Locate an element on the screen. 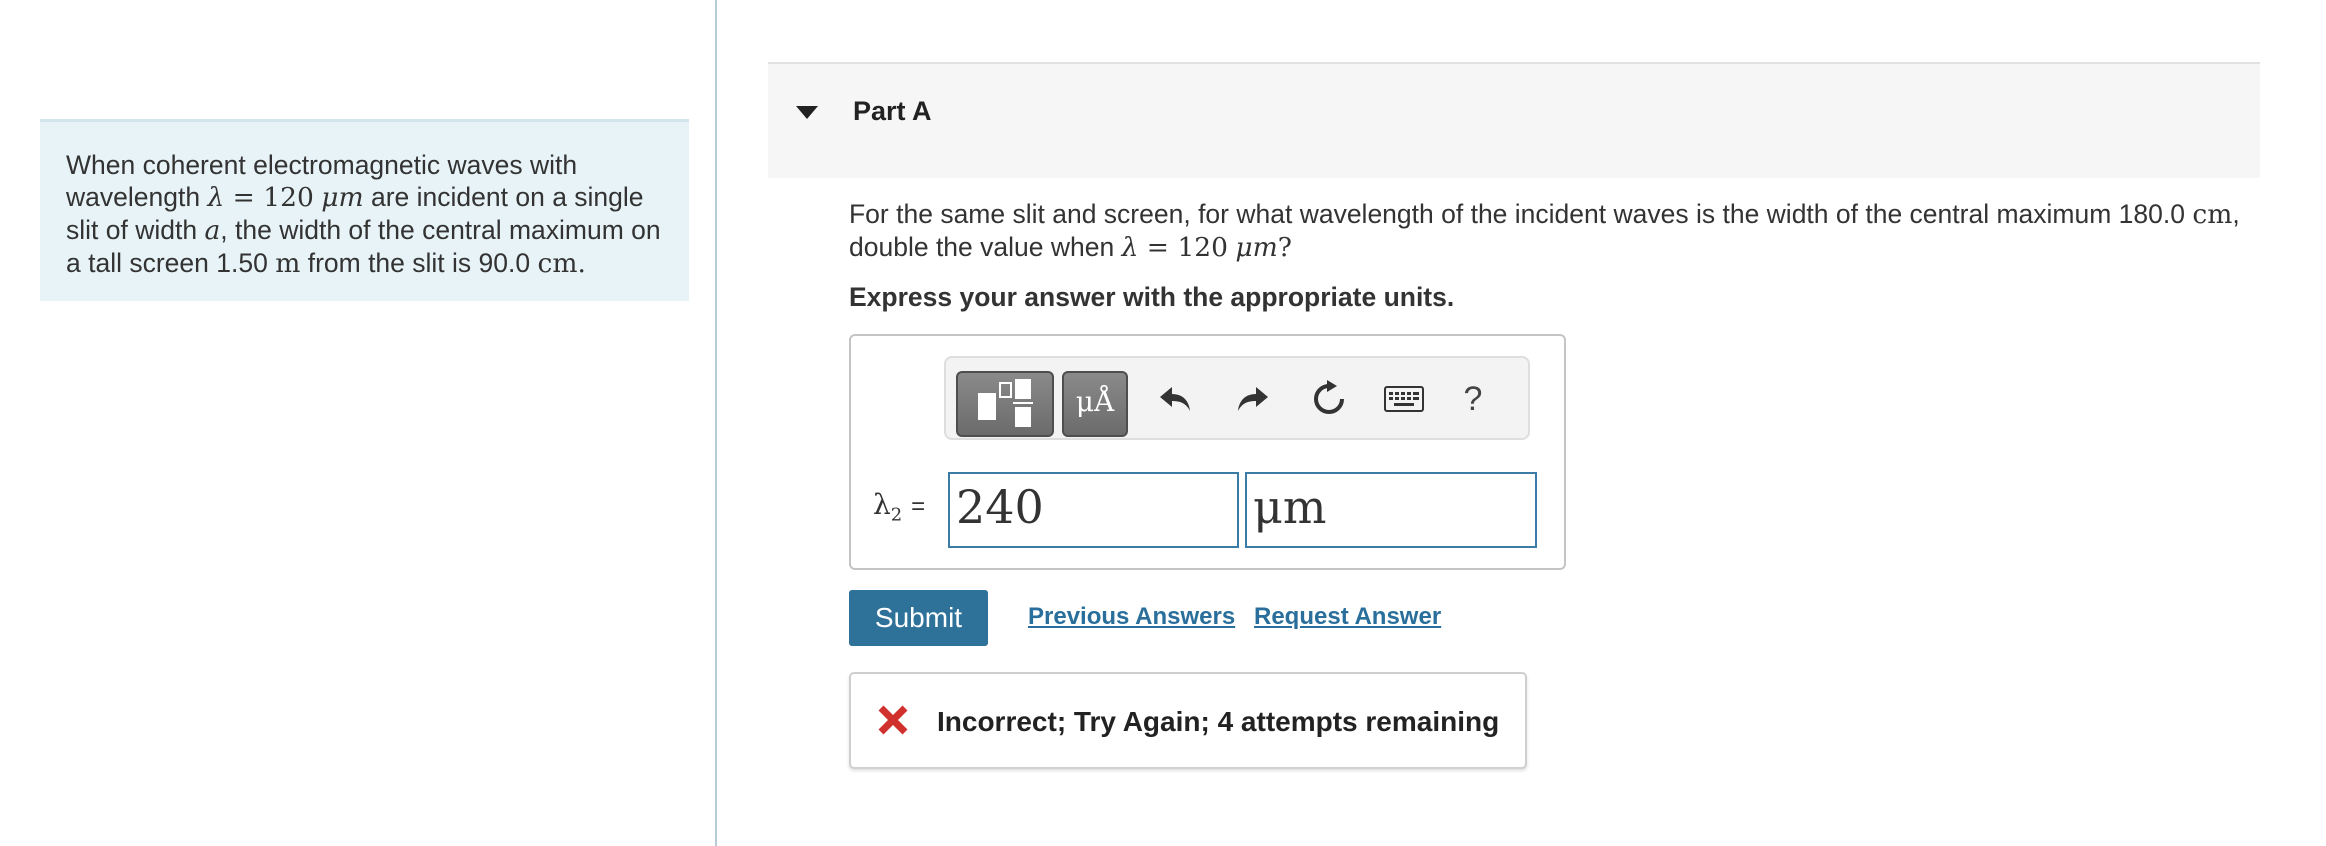 This screenshot has width=2326, height=846. collapse-caret-icon is located at coordinates (807, 112).